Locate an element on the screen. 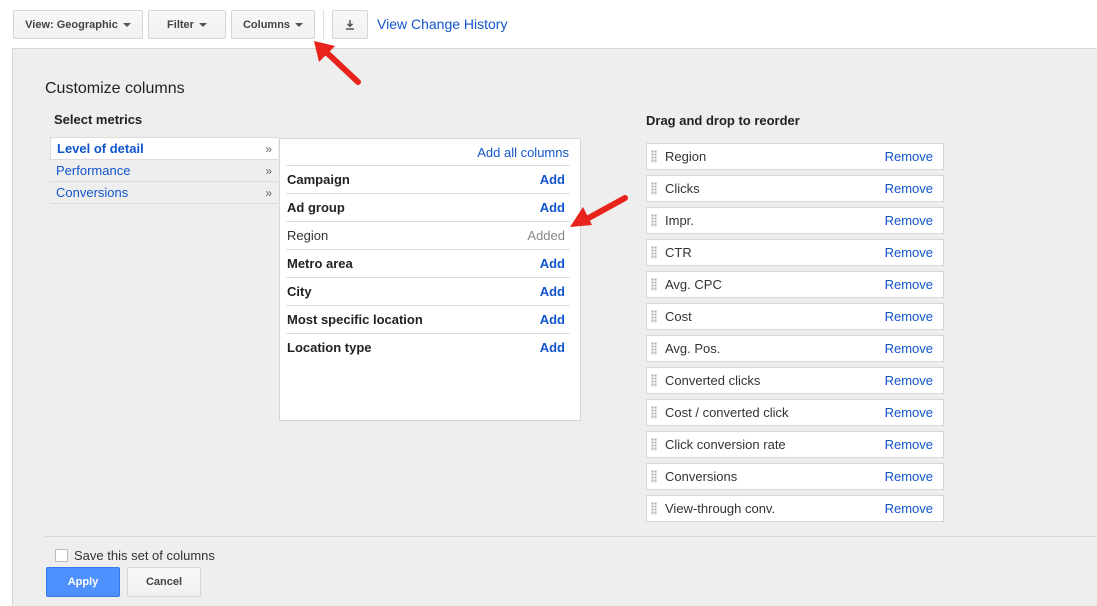 The width and height of the screenshot is (1097, 606). metric-name: City is located at coordinates (299, 291).